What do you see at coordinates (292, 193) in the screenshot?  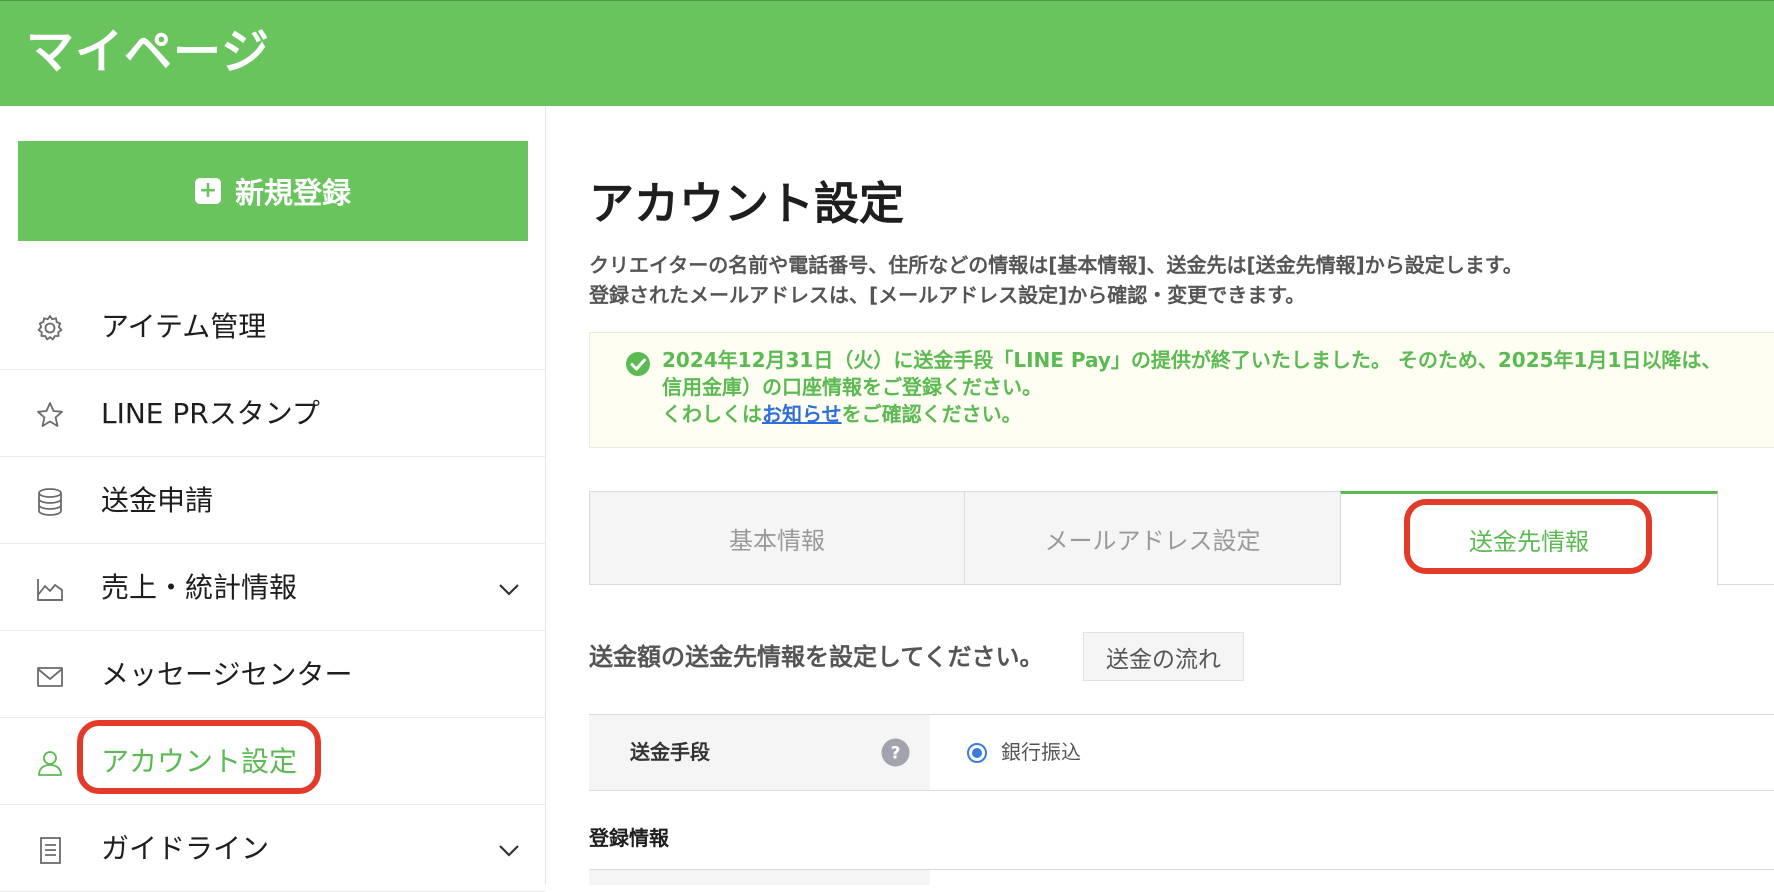 I see `new-registration-label: 新規登録` at bounding box center [292, 193].